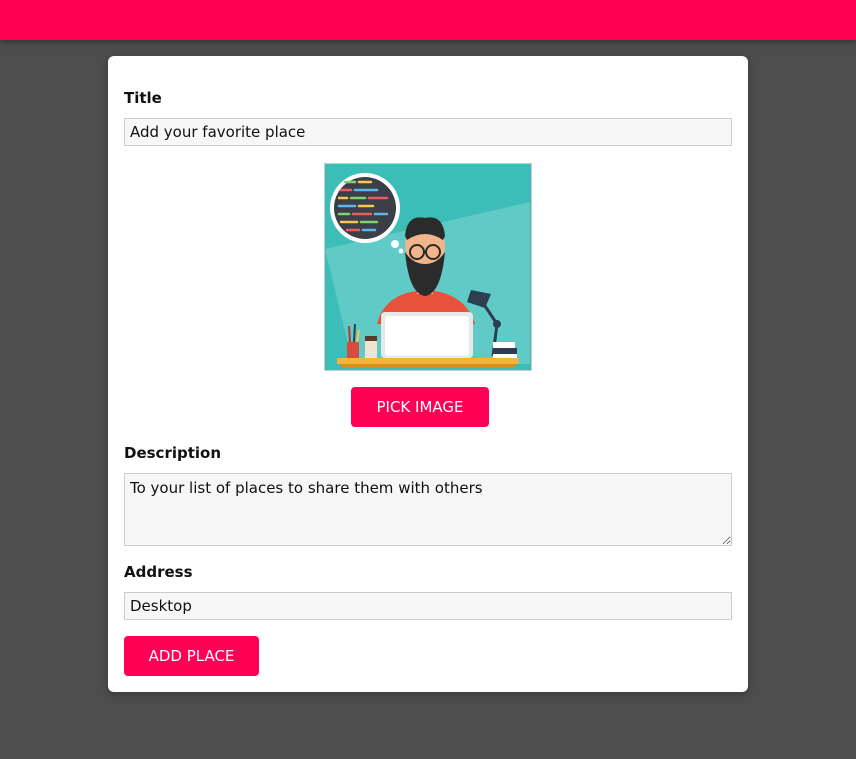 This screenshot has height=759, width=856. I want to click on pick-image-button: PICK IMAGE, so click(420, 407).